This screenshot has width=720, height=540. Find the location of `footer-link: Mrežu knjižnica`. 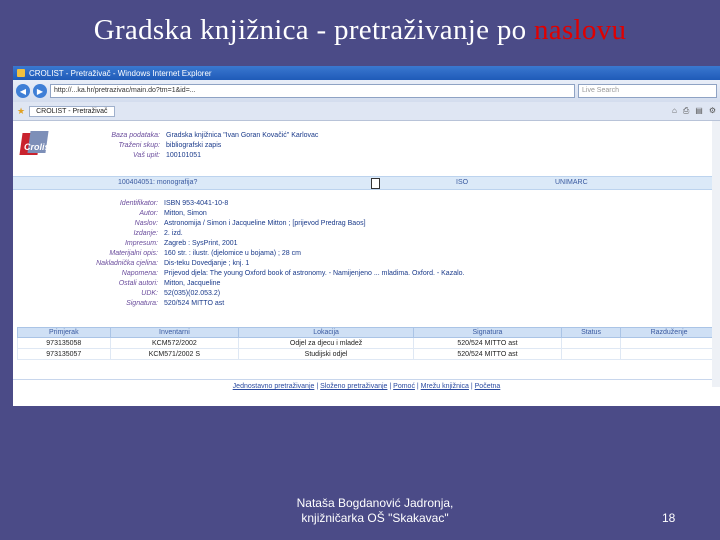

footer-link: Mrežu knjižnica is located at coordinates (445, 386).